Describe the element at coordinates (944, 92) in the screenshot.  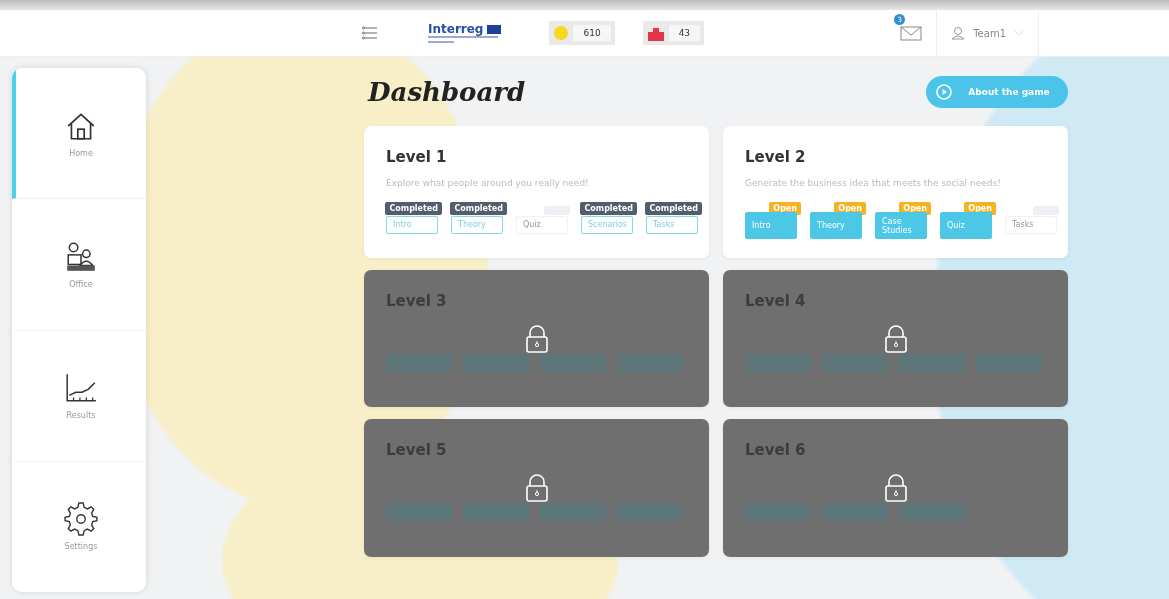
I see `play-icon` at that location.